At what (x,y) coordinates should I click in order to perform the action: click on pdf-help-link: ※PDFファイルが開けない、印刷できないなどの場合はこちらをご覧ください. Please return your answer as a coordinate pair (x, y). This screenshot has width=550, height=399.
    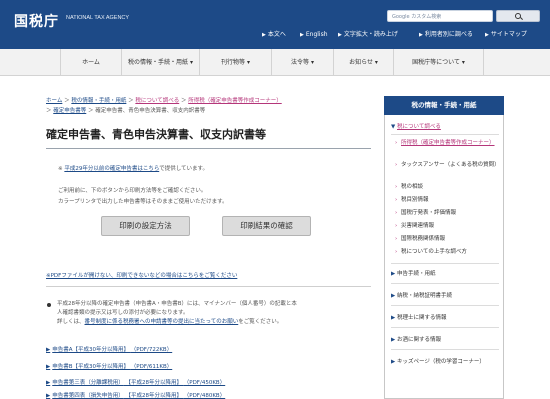
    Looking at the image, I should click on (141, 275).